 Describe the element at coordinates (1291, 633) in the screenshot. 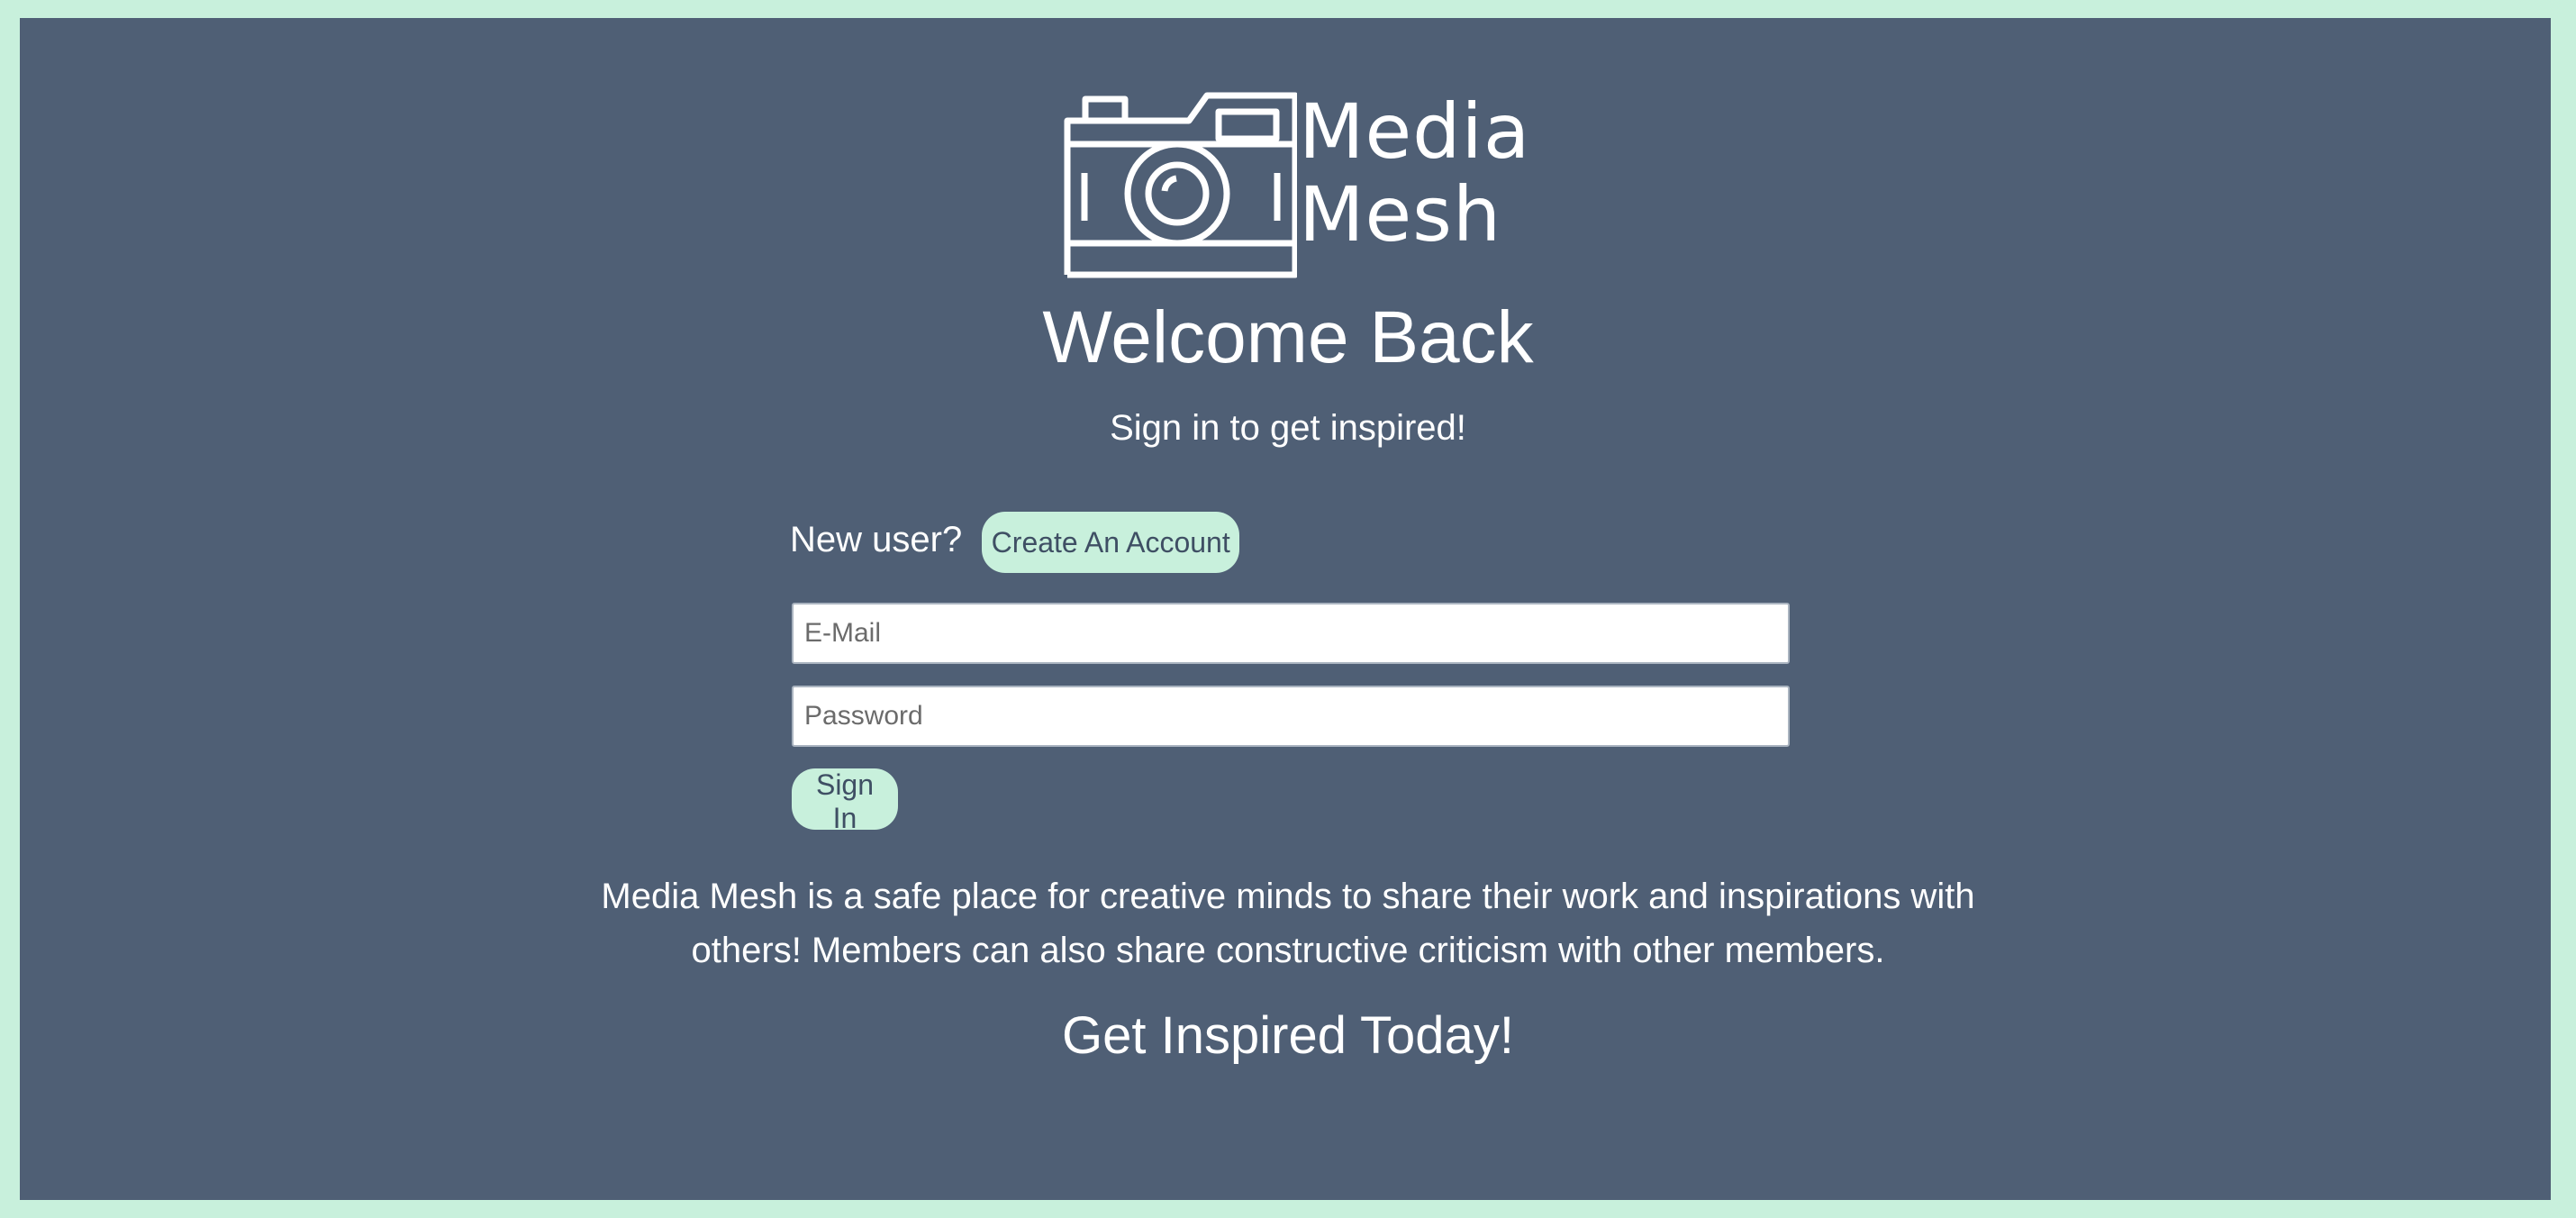

I see `email-field` at that location.